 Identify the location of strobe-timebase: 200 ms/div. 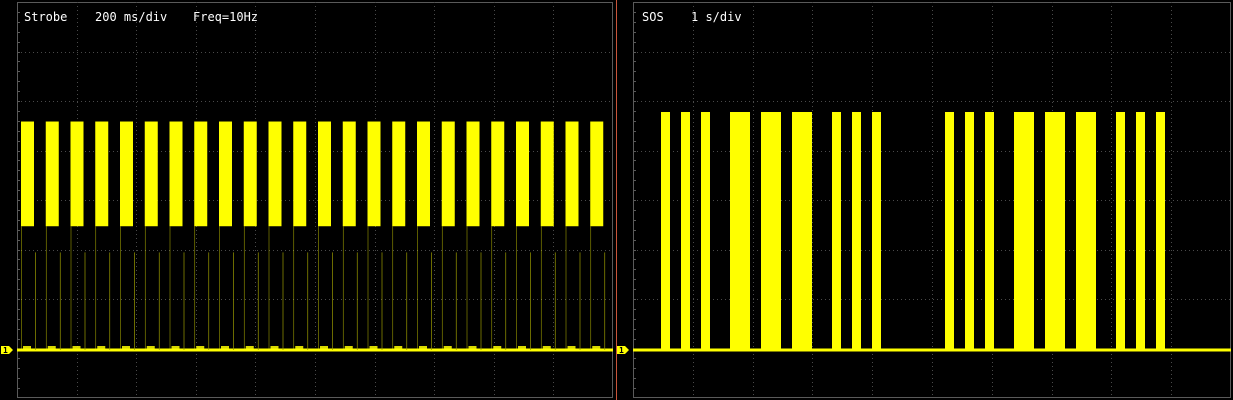
(131, 17).